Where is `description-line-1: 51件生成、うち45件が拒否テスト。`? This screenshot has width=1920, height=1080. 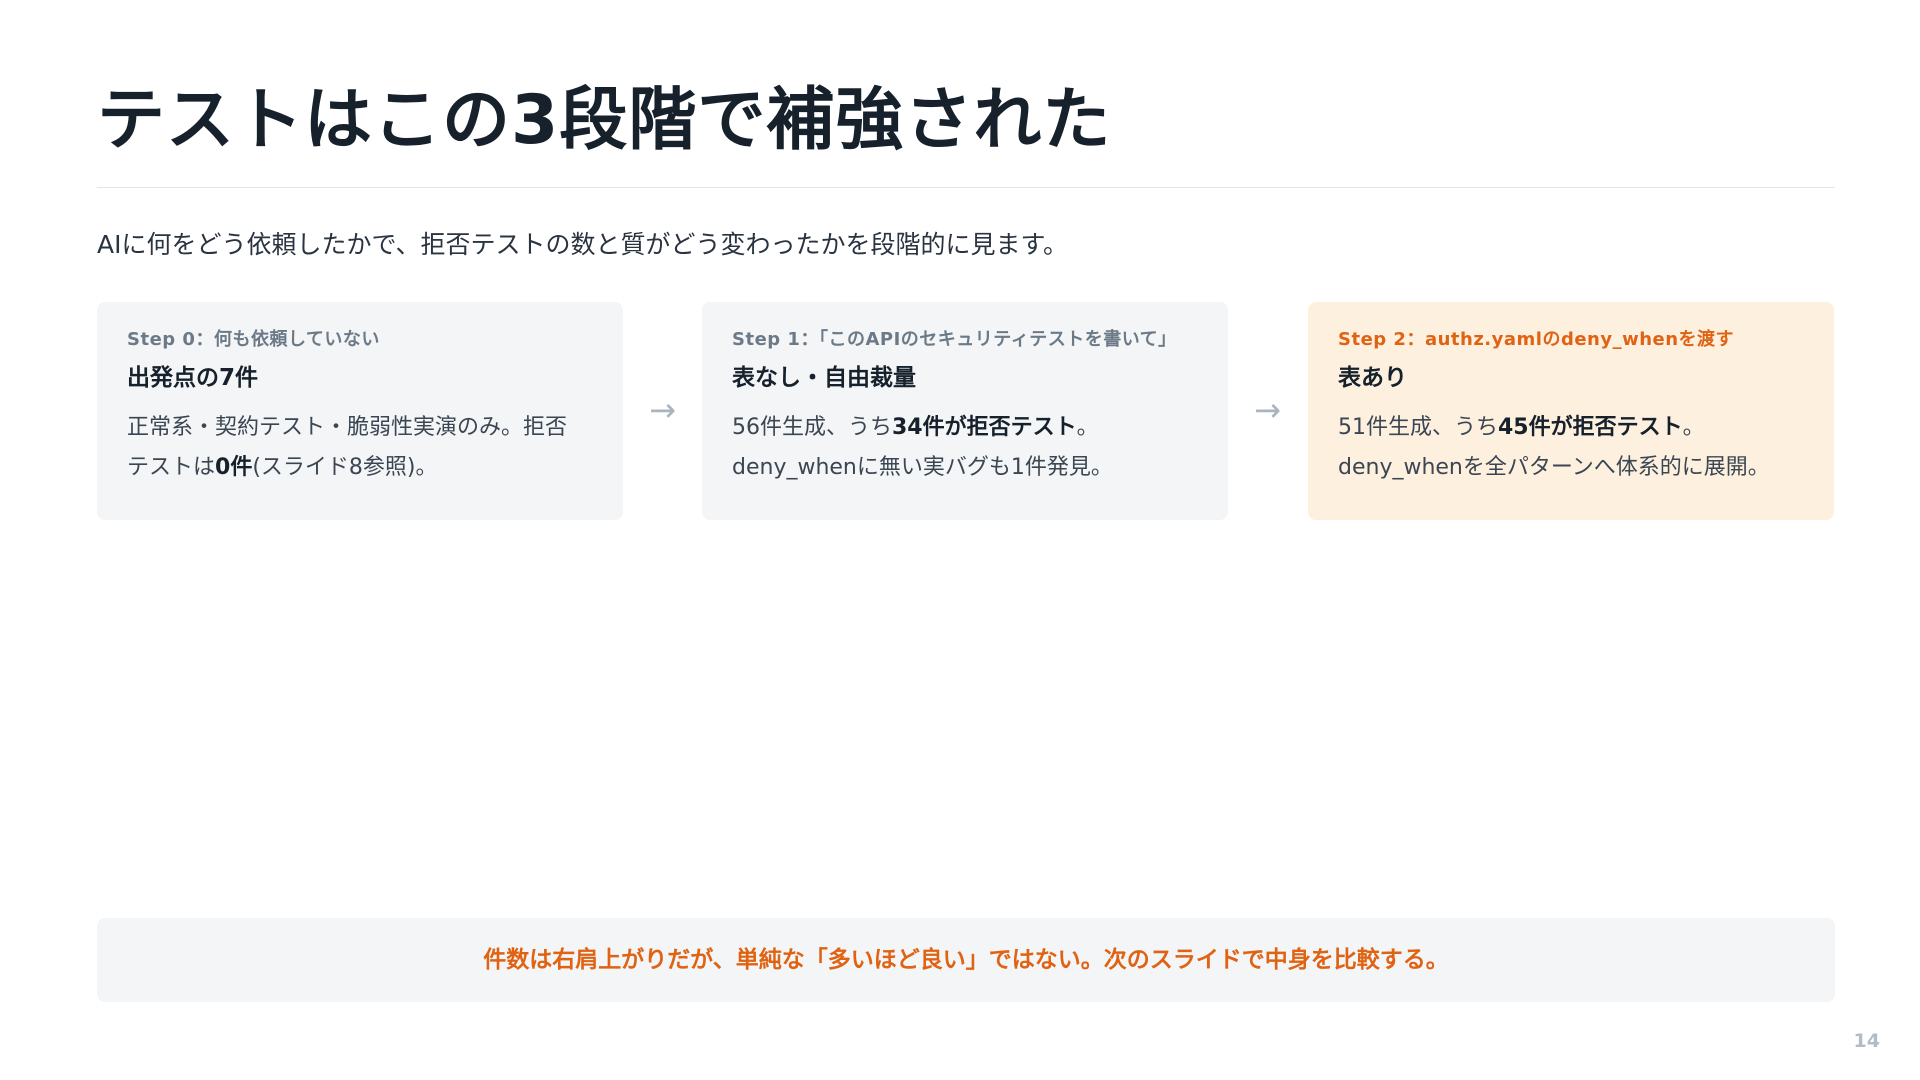 description-line-1: 51件生成、うち45件が拒否テスト。 is located at coordinates (1571, 428).